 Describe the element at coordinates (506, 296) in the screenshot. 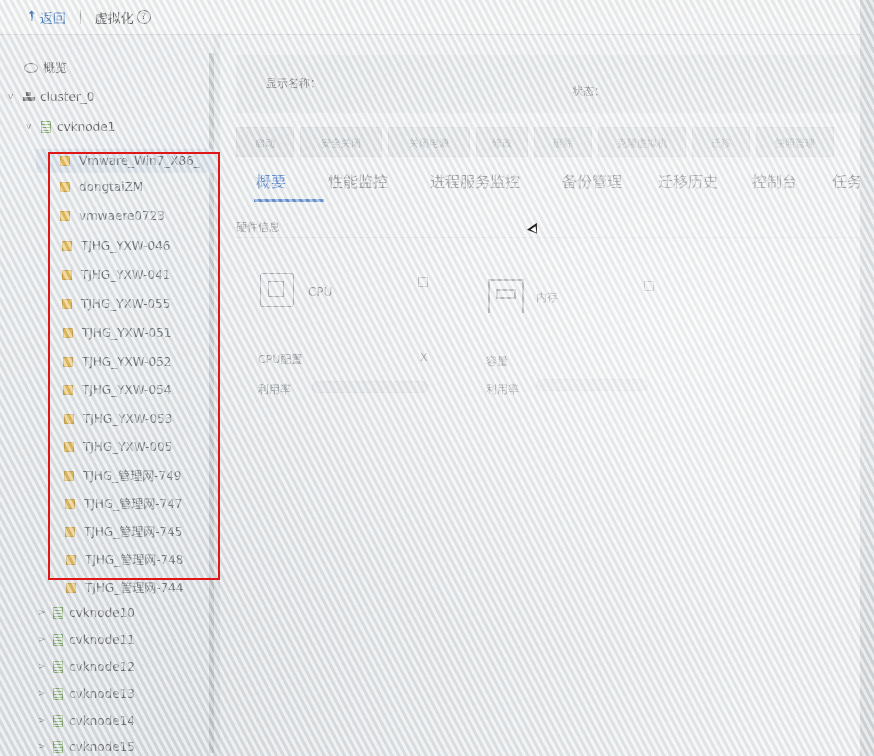

I see `memory-icon` at that location.